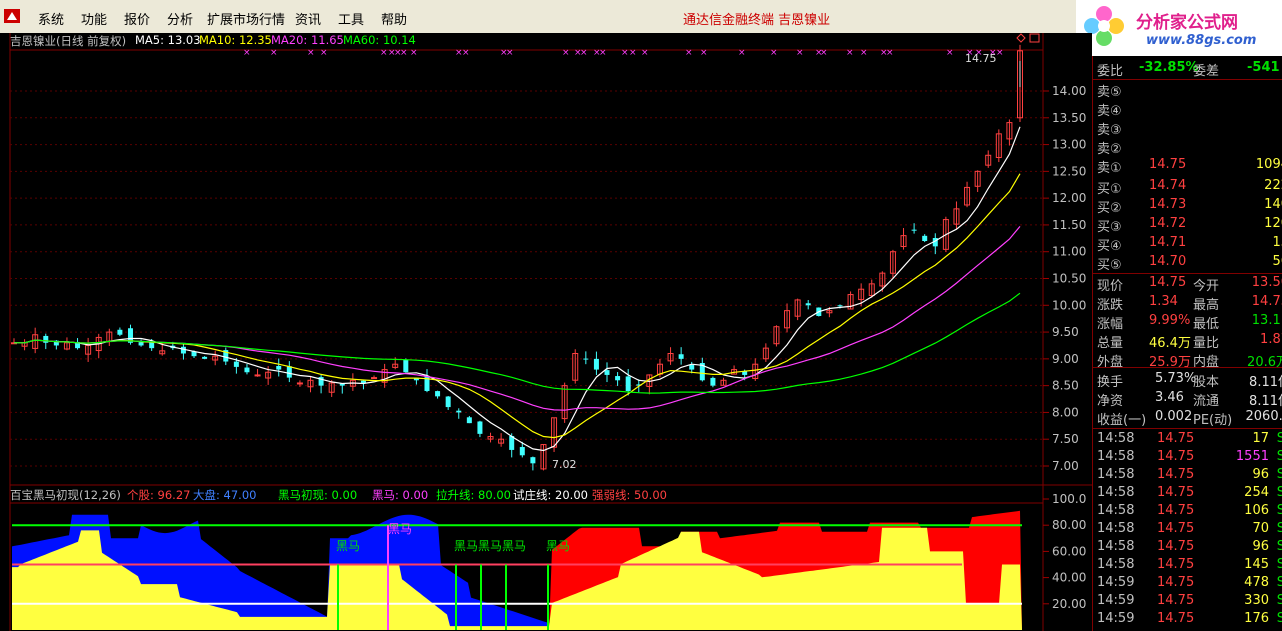 The height and width of the screenshot is (631, 1282). What do you see at coordinates (1206, 343) in the screenshot?
I see `stat-label: 量比` at bounding box center [1206, 343].